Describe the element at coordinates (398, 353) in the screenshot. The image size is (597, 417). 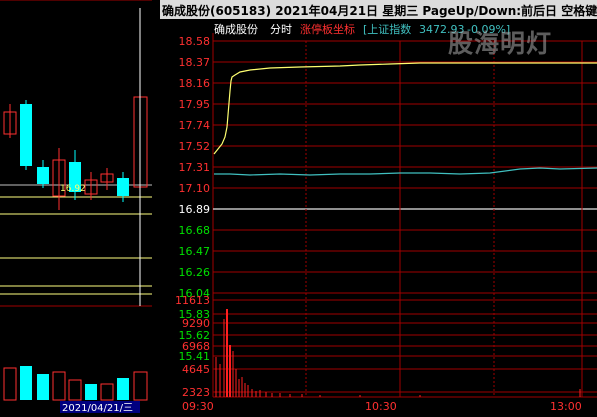
I see `minute-volume` at that location.